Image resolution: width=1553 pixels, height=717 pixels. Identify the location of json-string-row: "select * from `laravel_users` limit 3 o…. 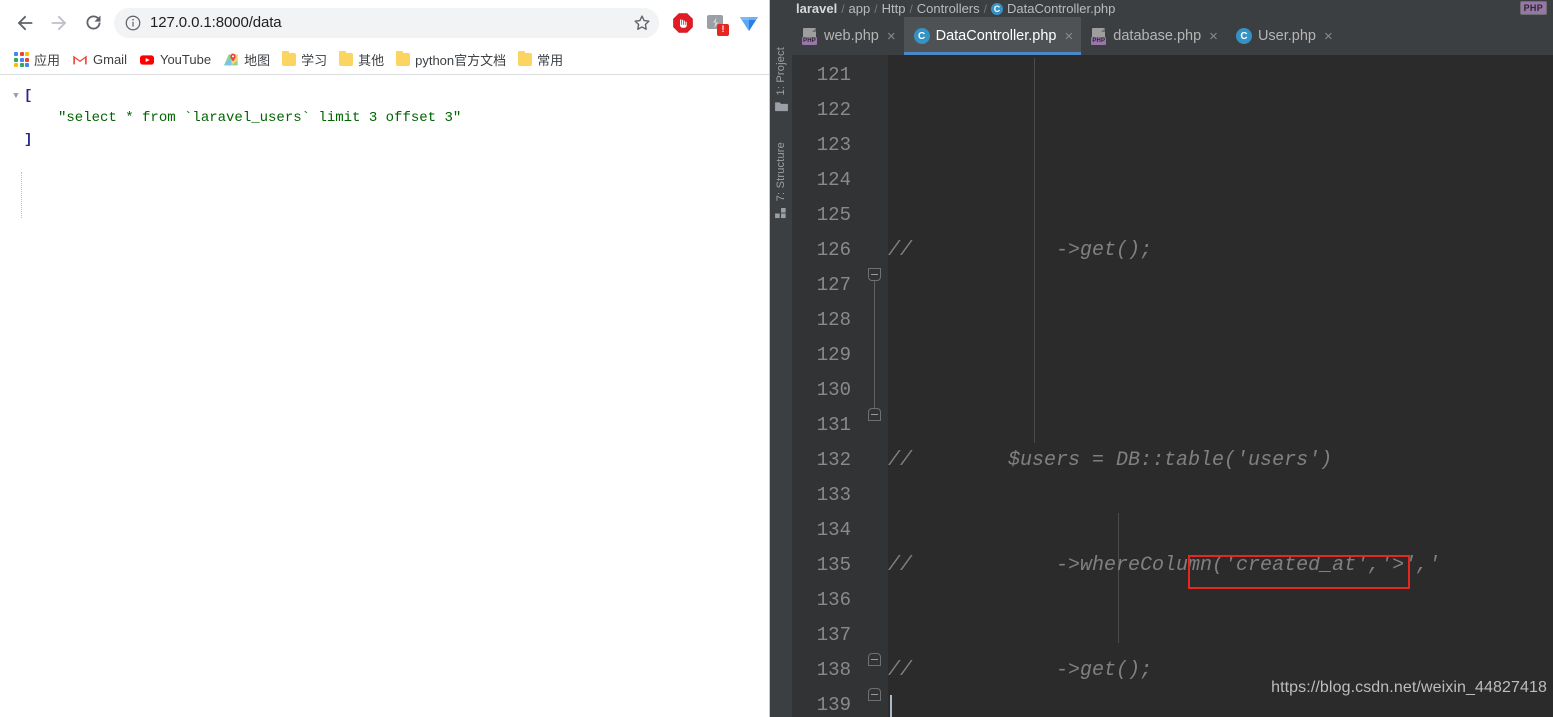
(388, 118).